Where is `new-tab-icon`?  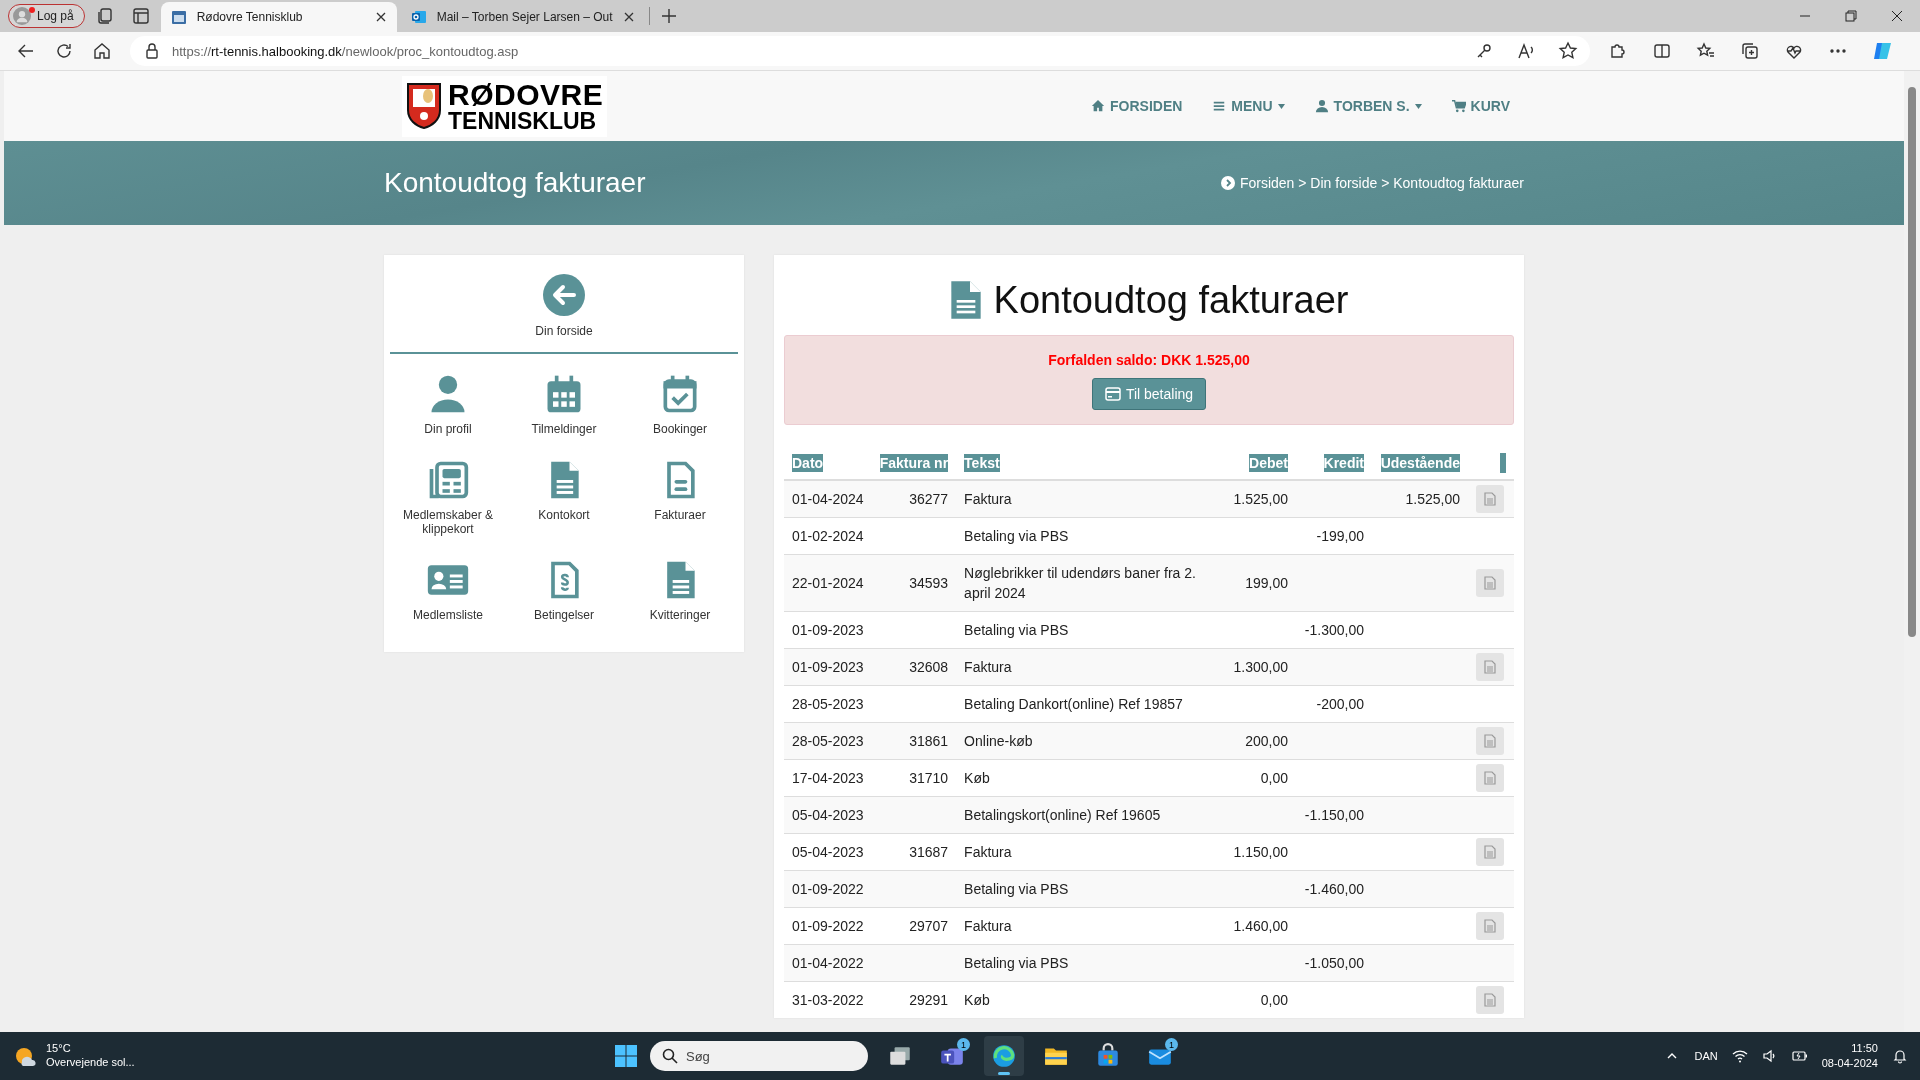
new-tab-icon is located at coordinates (668, 16).